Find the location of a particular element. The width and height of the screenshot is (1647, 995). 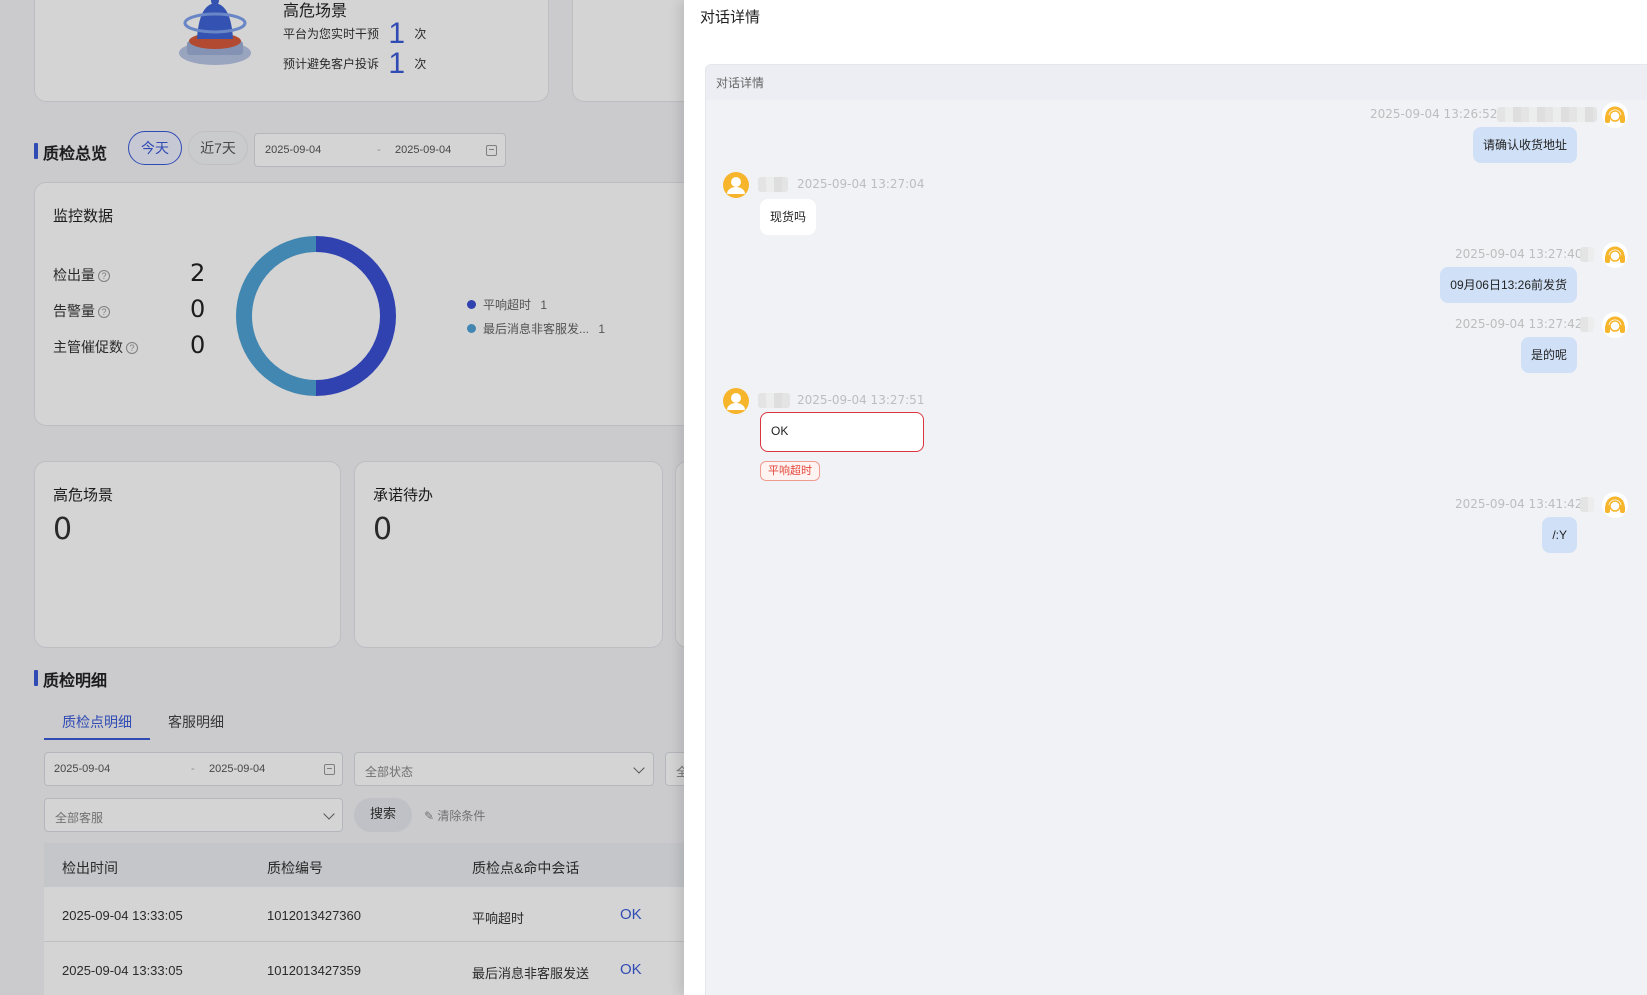

message-timestamp: 2025-09-04 13:27:42 is located at coordinates (1519, 324).